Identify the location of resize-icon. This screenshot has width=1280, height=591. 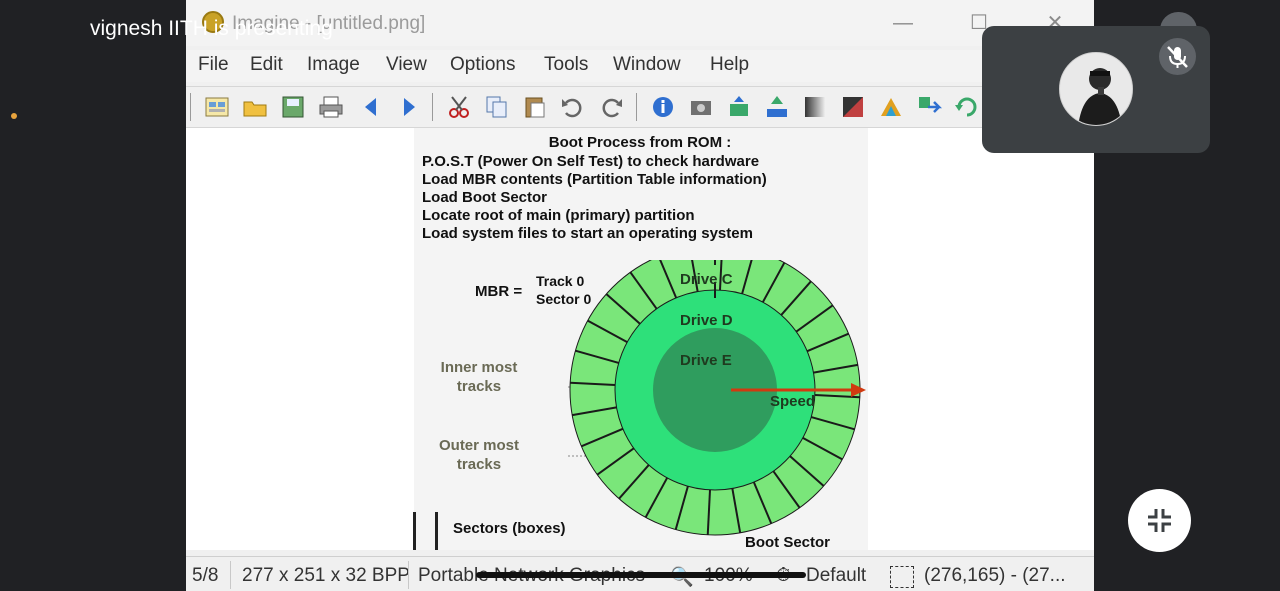
(739, 107).